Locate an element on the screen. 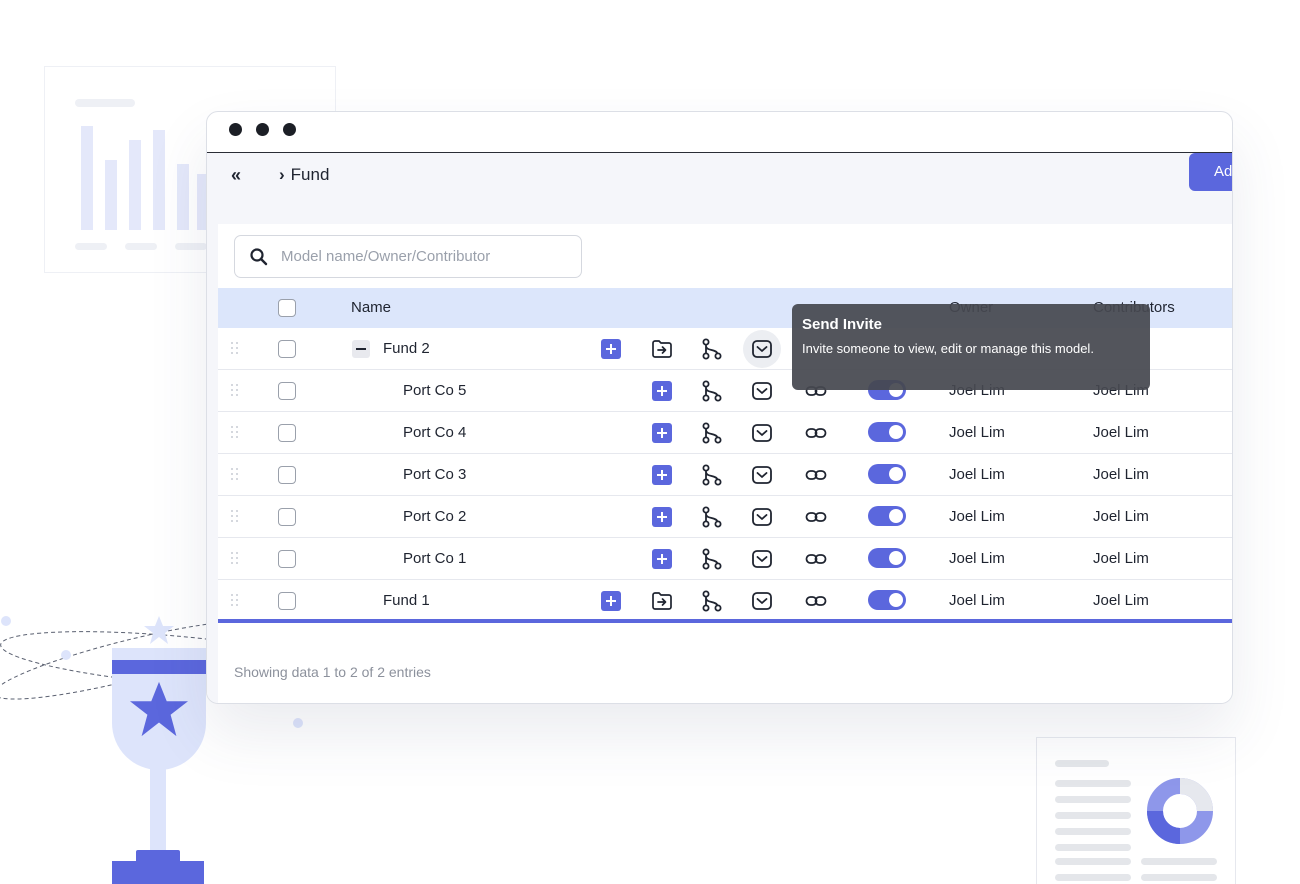 The image size is (1300, 884). table-row: Port Co 1 Joel Lim Joel Lim is located at coordinates (725, 559).